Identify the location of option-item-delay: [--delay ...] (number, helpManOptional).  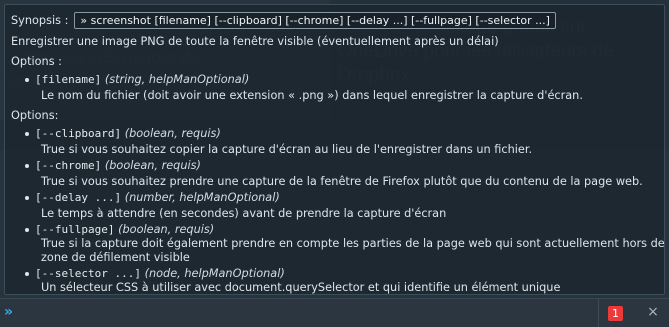
(152, 197).